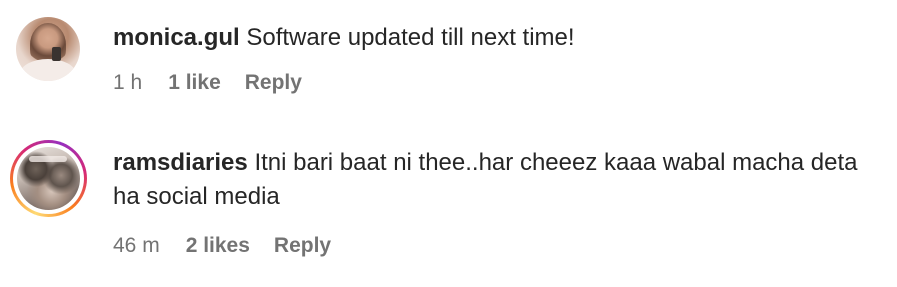 The width and height of the screenshot is (897, 287). What do you see at coordinates (56, 54) in the screenshot?
I see `avatar-photo-phone` at bounding box center [56, 54].